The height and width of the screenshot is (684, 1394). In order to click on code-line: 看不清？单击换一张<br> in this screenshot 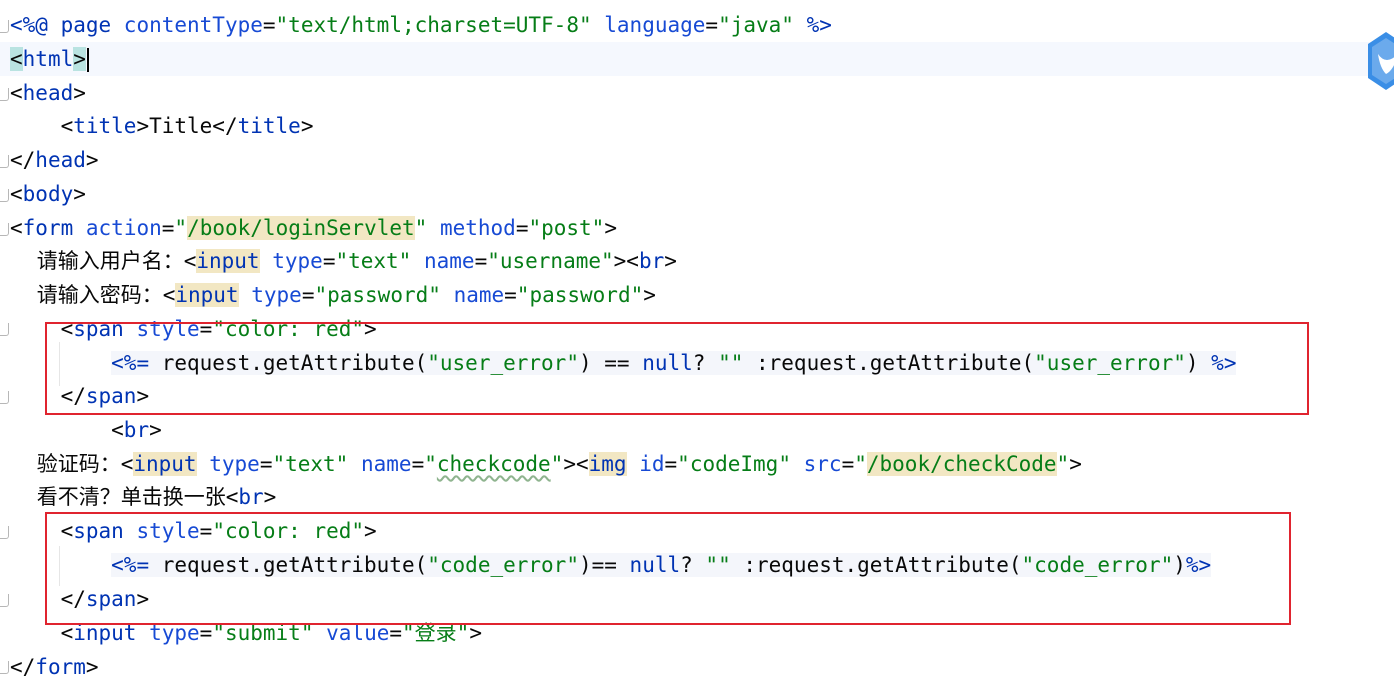, I will do `click(138, 497)`.